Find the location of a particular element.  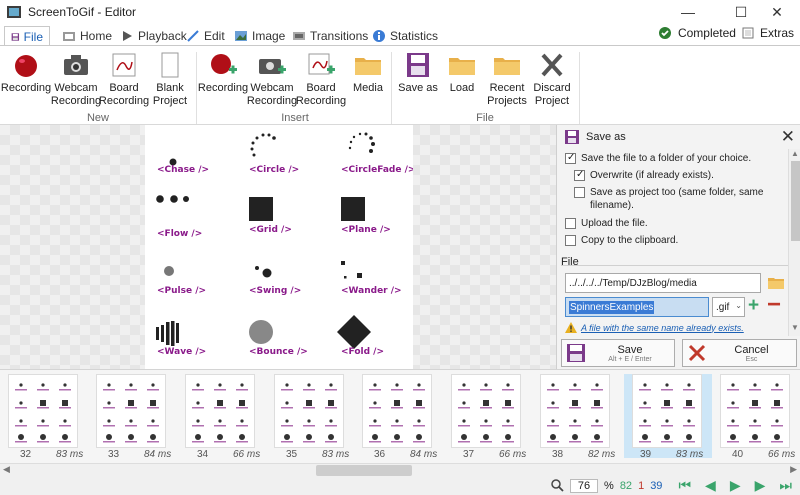

insert-webcam-recording-button: Webcam Recording is located at coordinates (272, 79).